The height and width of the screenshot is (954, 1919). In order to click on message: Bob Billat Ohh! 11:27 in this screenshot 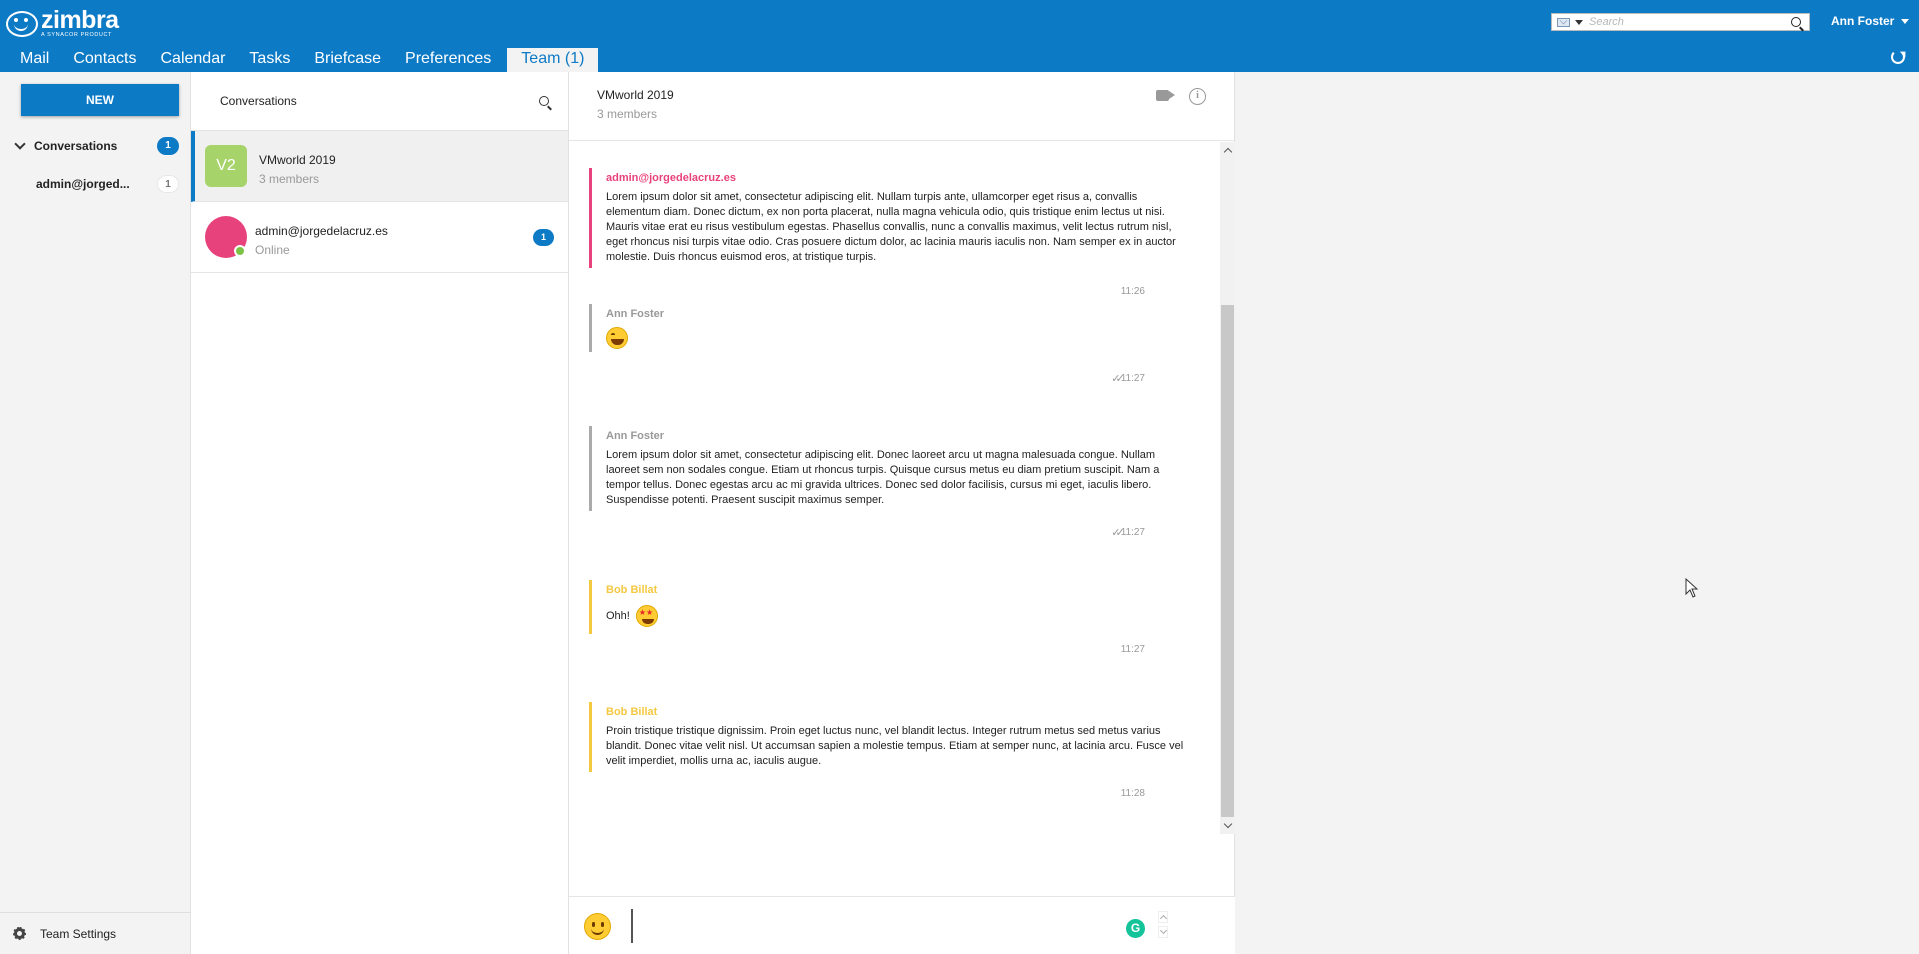, I will do `click(889, 617)`.